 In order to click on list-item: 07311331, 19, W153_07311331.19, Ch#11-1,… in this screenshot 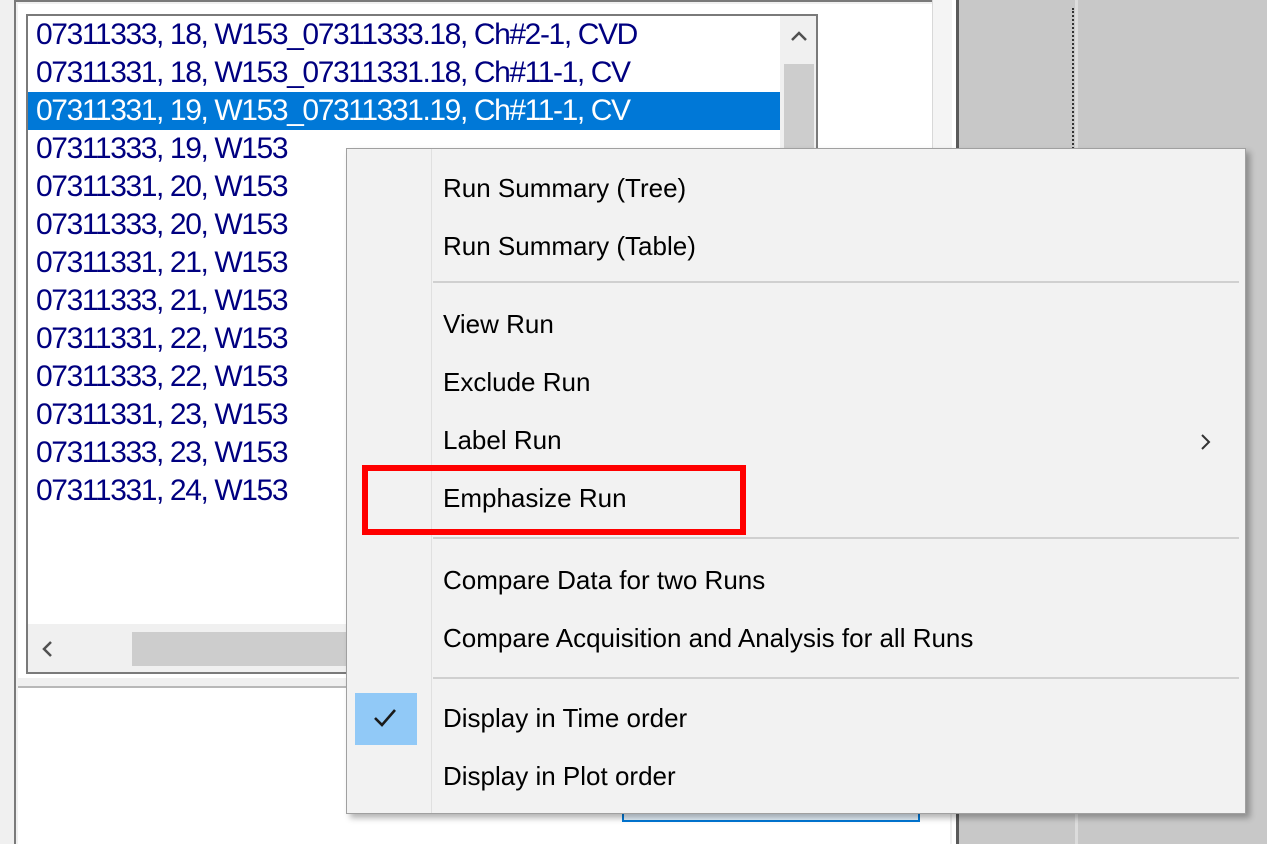, I will do `click(404, 111)`.